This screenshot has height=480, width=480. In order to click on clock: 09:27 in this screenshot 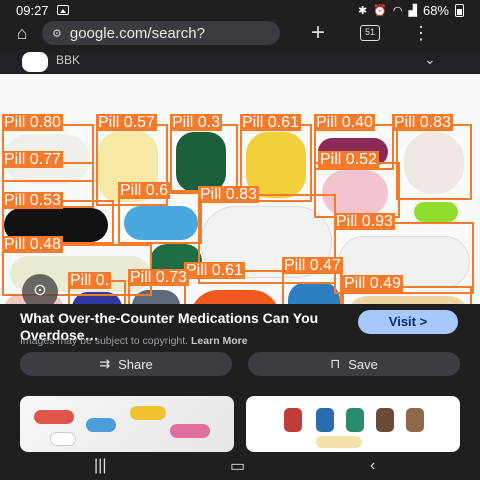, I will do `click(32, 10)`.